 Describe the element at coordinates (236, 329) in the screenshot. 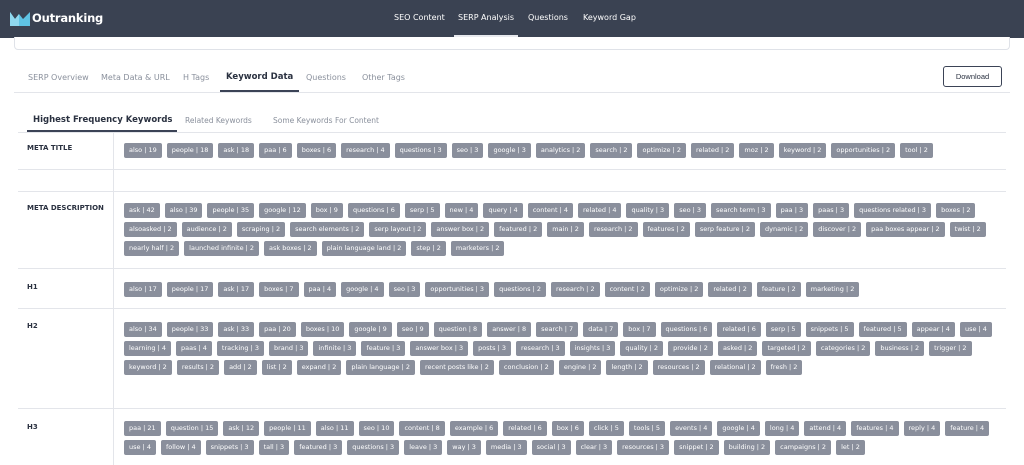

I see `keyword-chip: ask | 33` at that location.